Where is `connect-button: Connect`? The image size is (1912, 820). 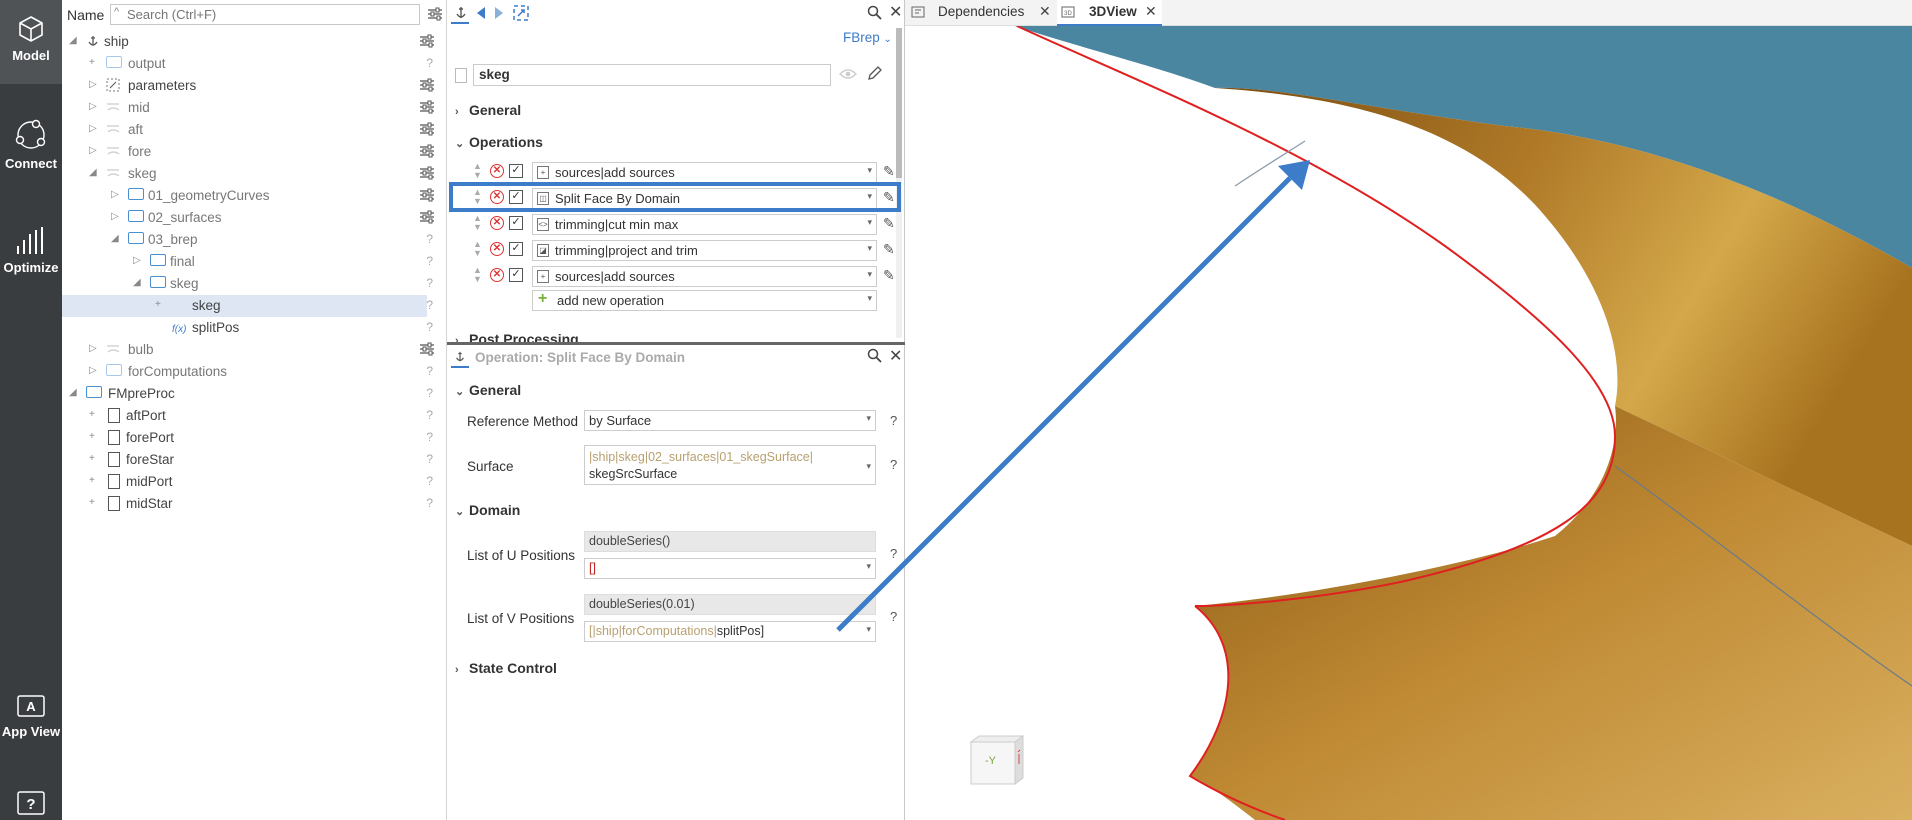 connect-button: Connect is located at coordinates (31, 148).